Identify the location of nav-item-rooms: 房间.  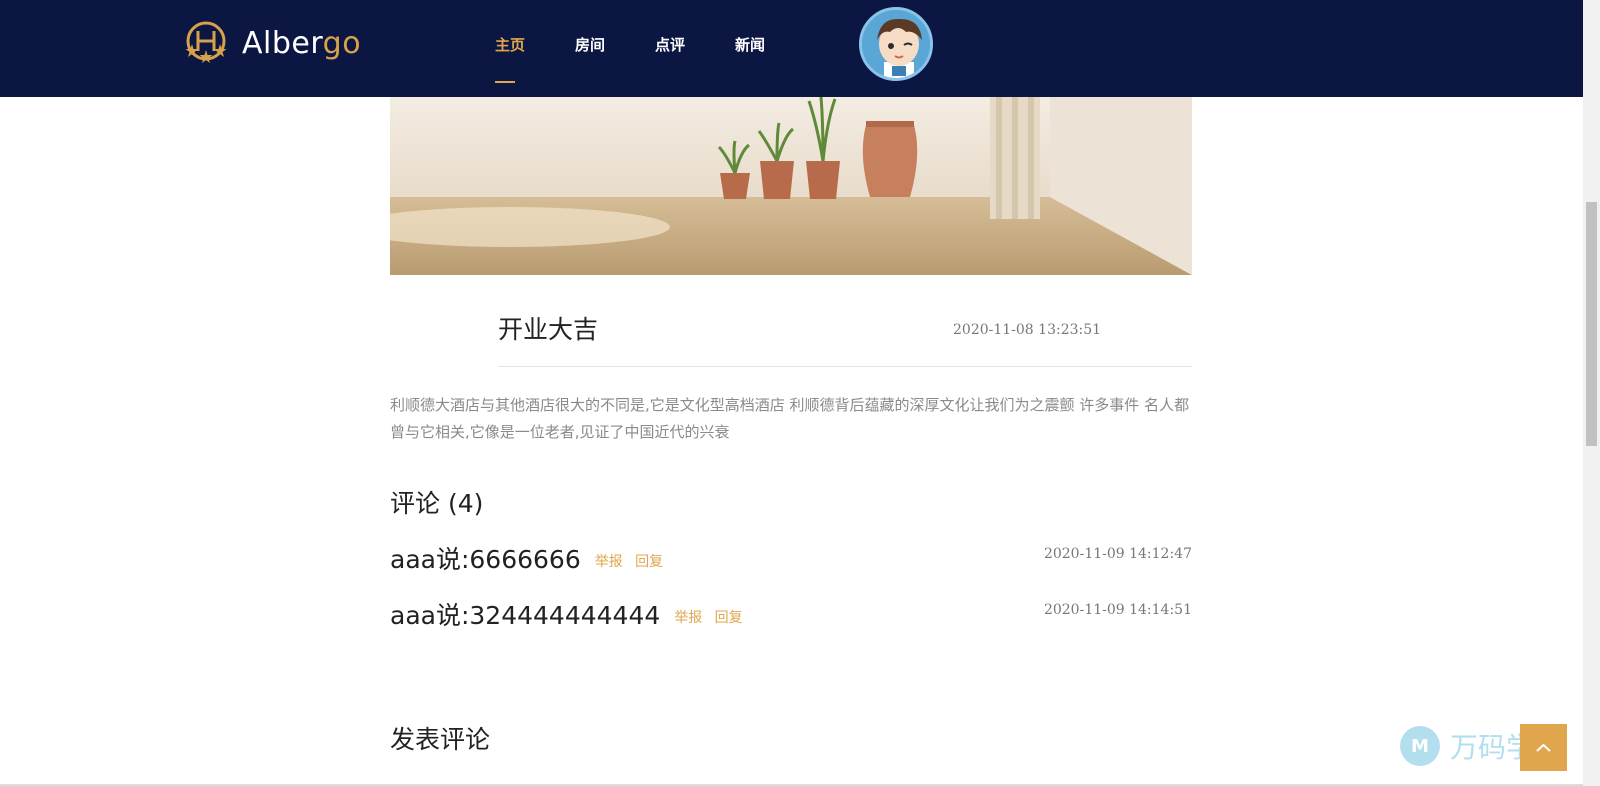
(615, 44).